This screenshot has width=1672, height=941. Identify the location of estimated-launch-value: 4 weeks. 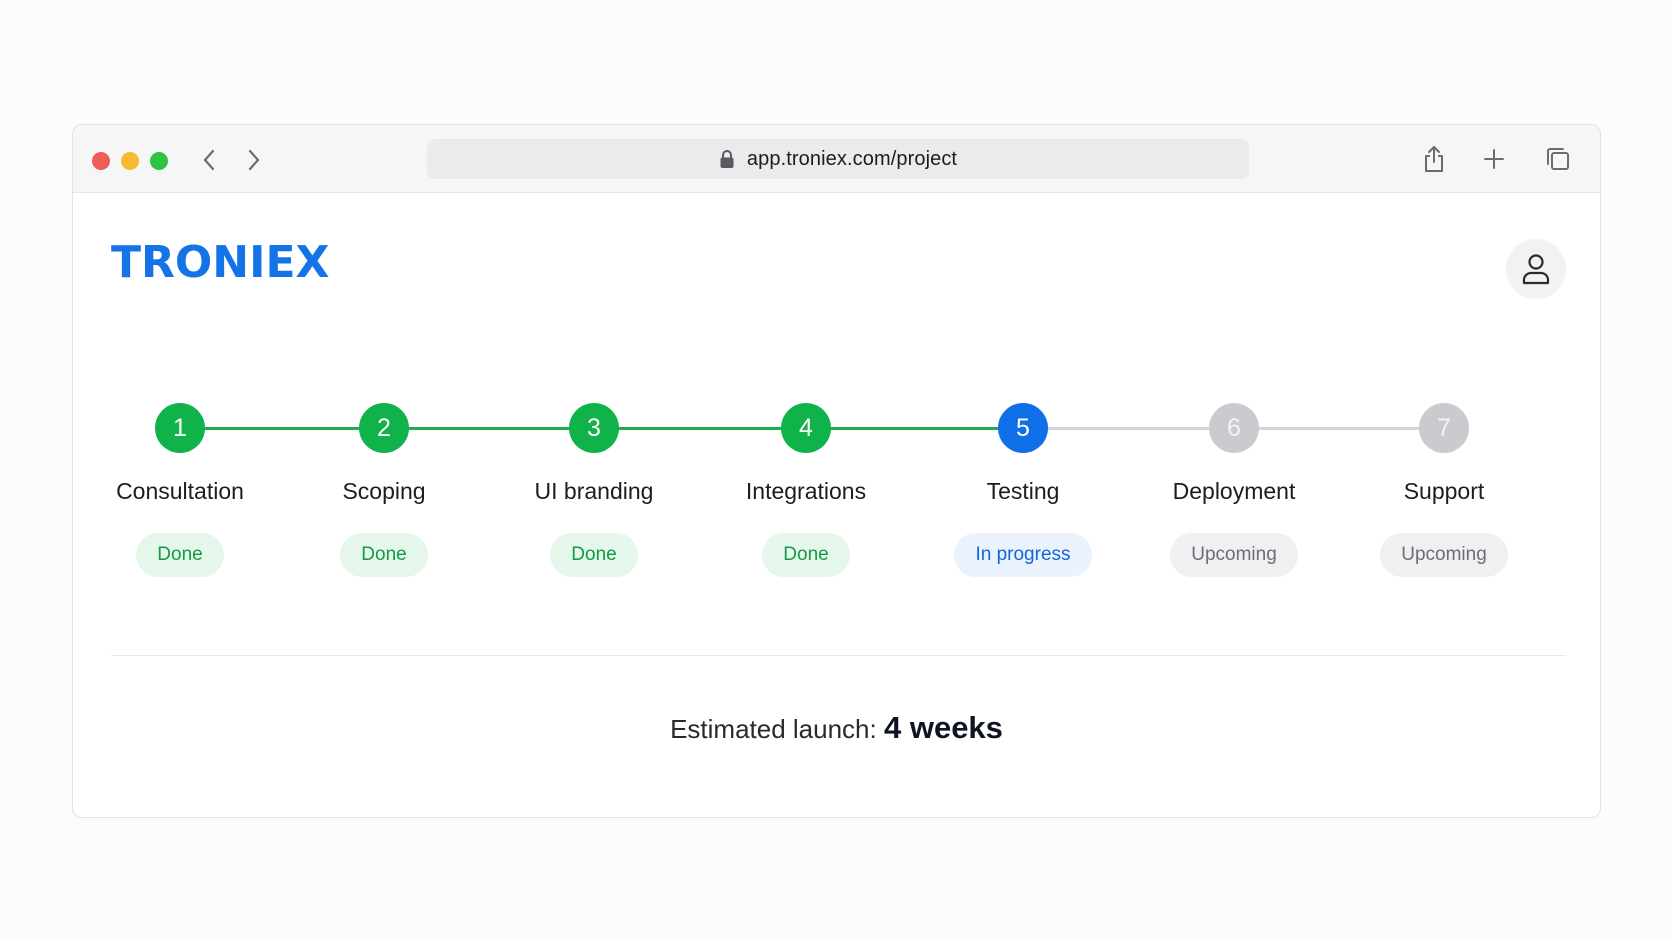
(943, 727).